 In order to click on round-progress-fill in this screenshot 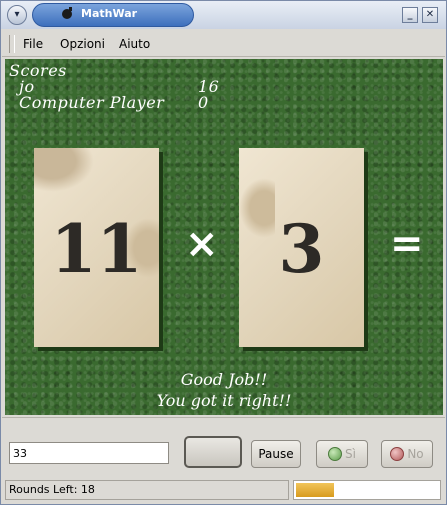, I will do `click(315, 490)`.